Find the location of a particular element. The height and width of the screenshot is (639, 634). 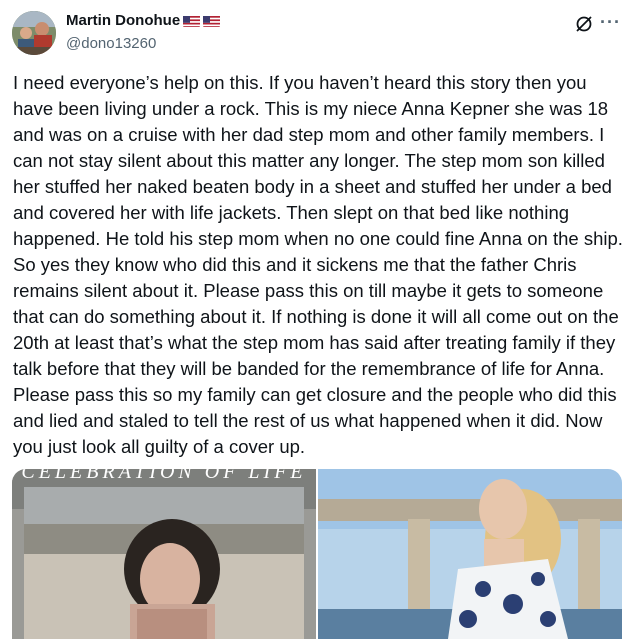

author-handle: @dono13260 is located at coordinates (111, 43).